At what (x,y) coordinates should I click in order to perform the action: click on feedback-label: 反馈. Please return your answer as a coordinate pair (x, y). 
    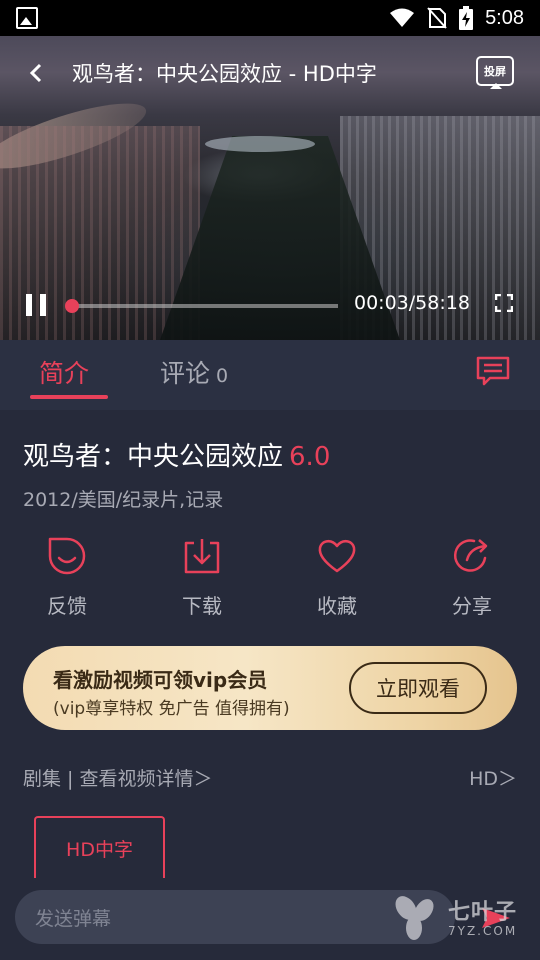
    Looking at the image, I should click on (67, 606).